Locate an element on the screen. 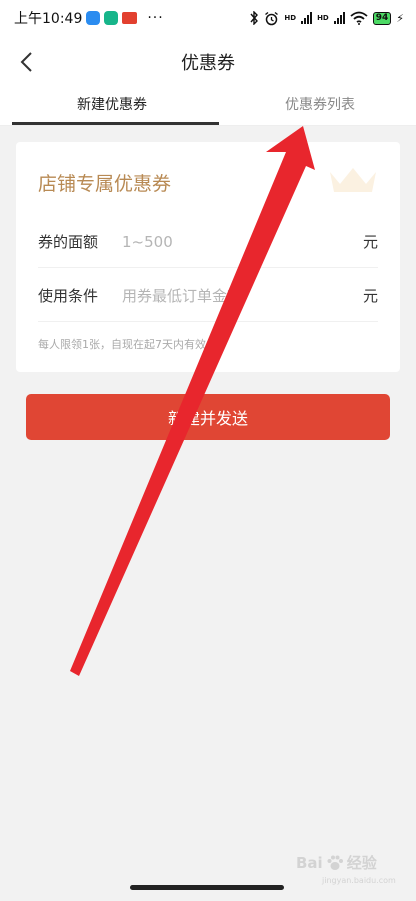 This screenshot has width=416, height=901. wifi-icon is located at coordinates (359, 18).